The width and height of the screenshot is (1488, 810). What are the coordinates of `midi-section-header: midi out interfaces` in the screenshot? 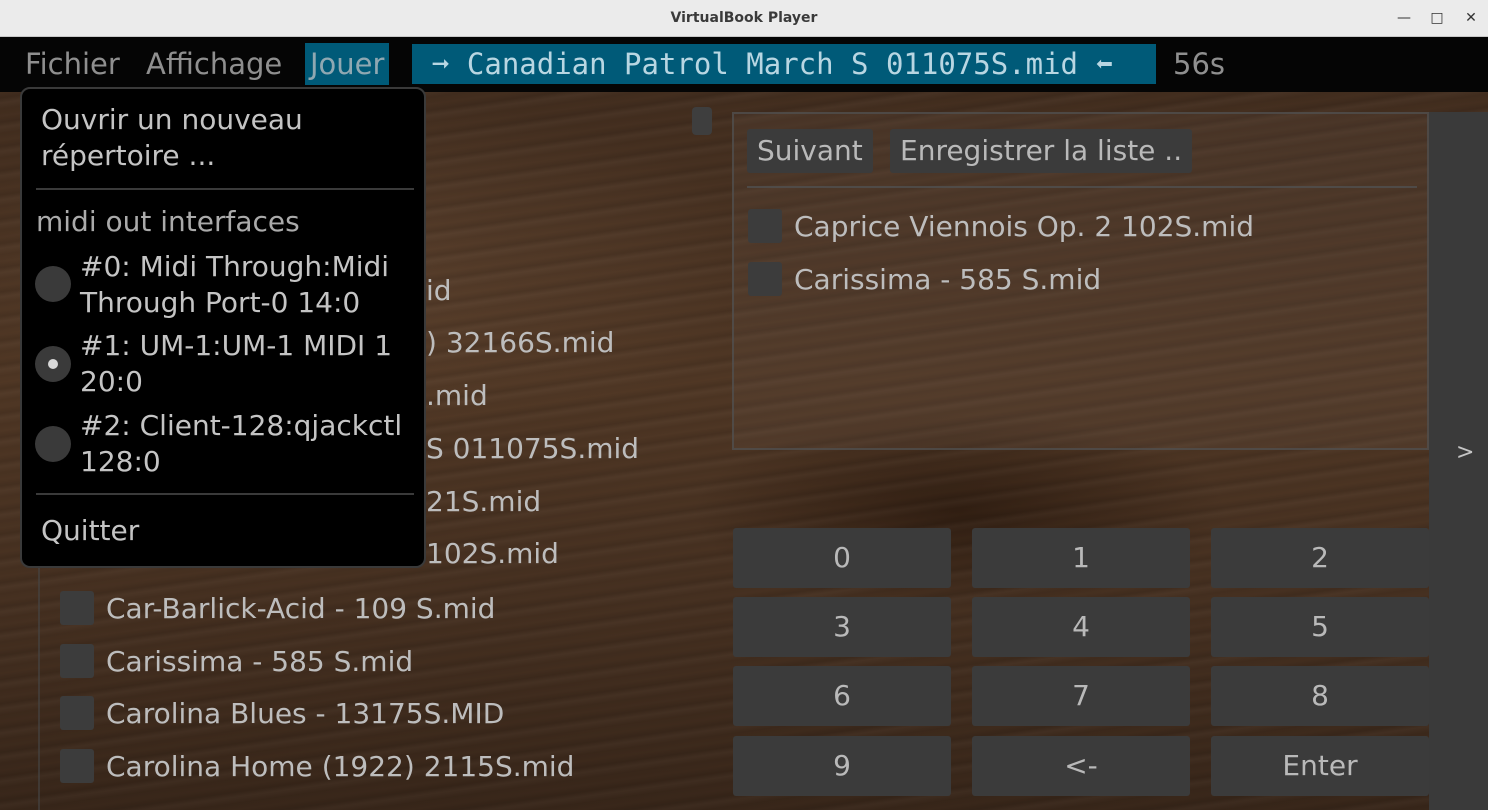 It's located at (168, 221).